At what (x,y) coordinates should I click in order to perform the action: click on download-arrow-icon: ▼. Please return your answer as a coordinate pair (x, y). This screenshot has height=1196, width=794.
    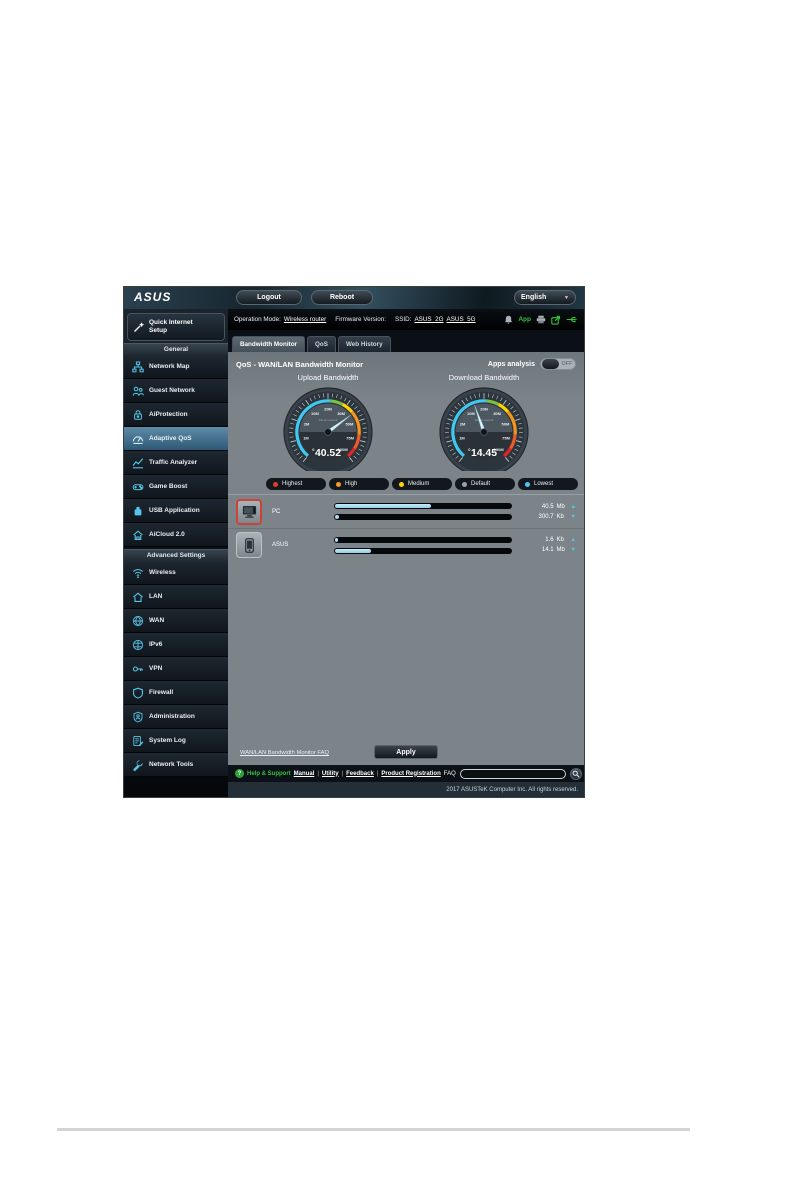
    Looking at the image, I should click on (573, 516).